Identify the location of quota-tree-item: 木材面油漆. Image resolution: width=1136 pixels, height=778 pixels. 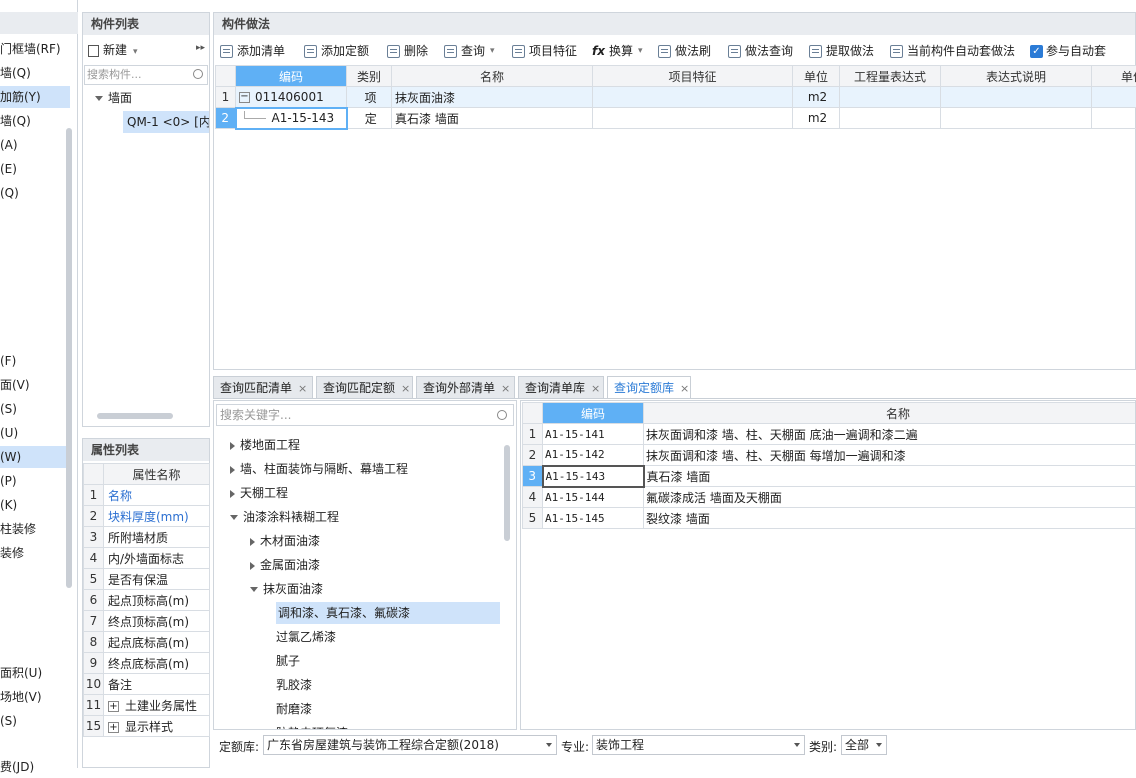
(285, 541).